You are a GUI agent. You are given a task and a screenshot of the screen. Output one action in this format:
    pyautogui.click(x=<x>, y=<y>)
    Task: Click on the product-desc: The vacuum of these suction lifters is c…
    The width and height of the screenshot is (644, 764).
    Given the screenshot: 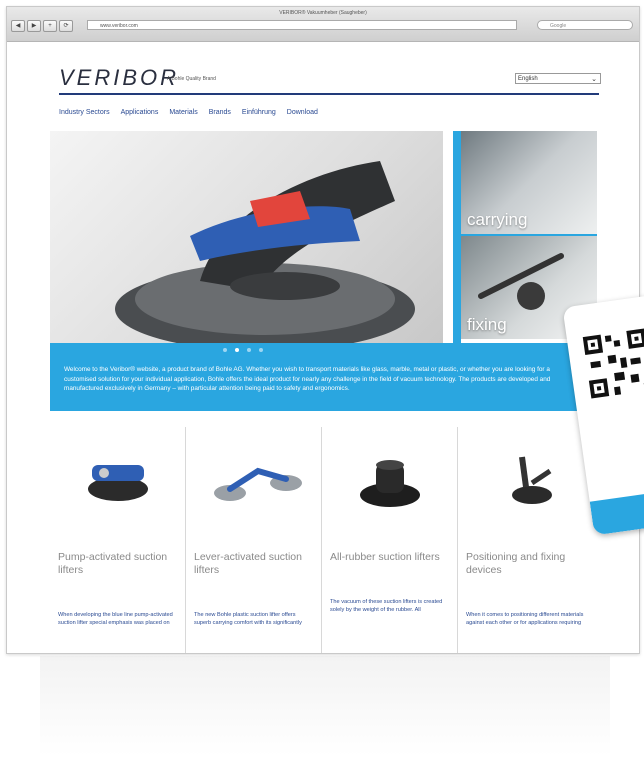 What is the action you would take?
    pyautogui.click(x=386, y=606)
    